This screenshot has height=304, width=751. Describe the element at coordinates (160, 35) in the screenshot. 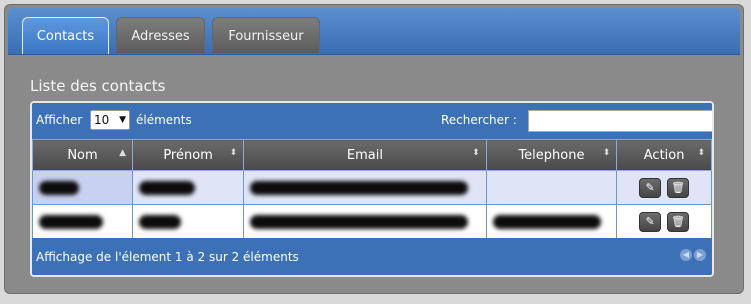

I see `tab-adresses: Adresses` at that location.